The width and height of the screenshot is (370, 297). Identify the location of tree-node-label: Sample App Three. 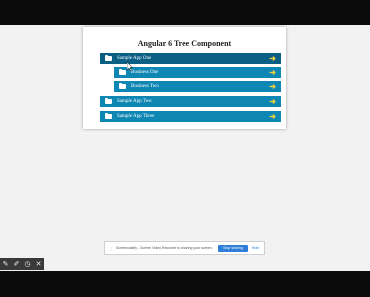
(136, 116).